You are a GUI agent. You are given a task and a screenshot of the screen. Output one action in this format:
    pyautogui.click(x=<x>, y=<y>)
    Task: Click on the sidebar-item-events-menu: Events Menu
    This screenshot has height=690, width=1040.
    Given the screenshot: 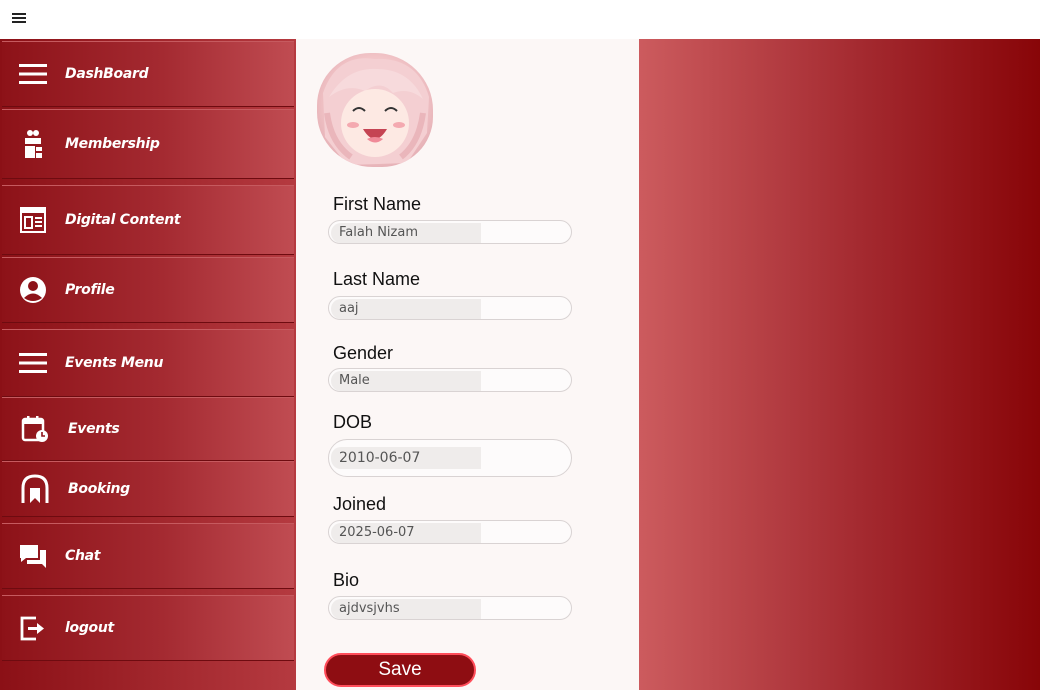 What is the action you would take?
    pyautogui.click(x=148, y=363)
    